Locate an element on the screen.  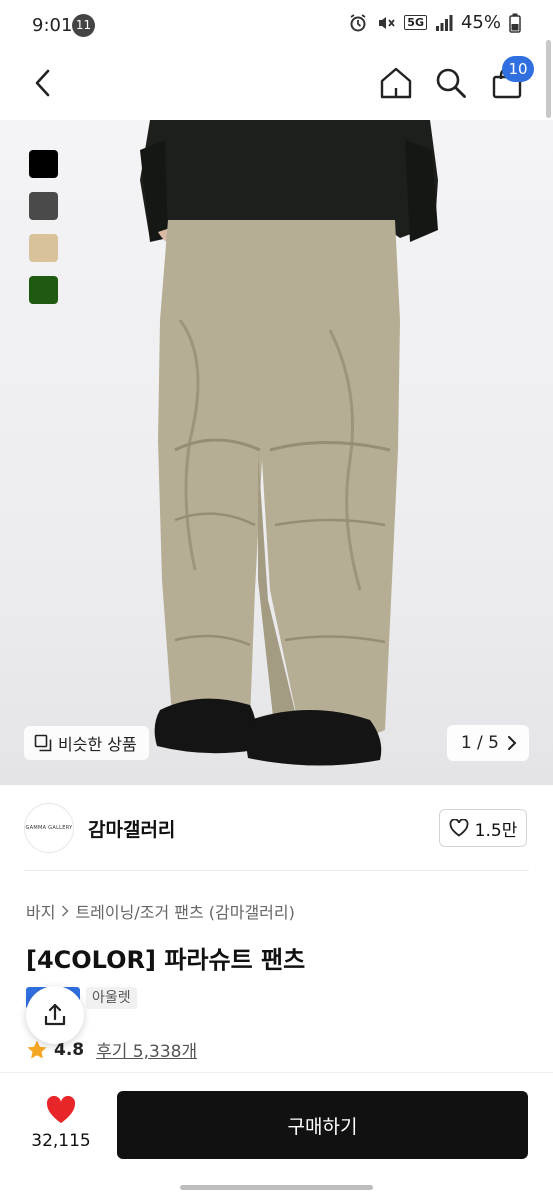
breadcrumb-item-subcategory: 트레이닝/조거 팬츠 (감마갤러리) is located at coordinates (184, 911).